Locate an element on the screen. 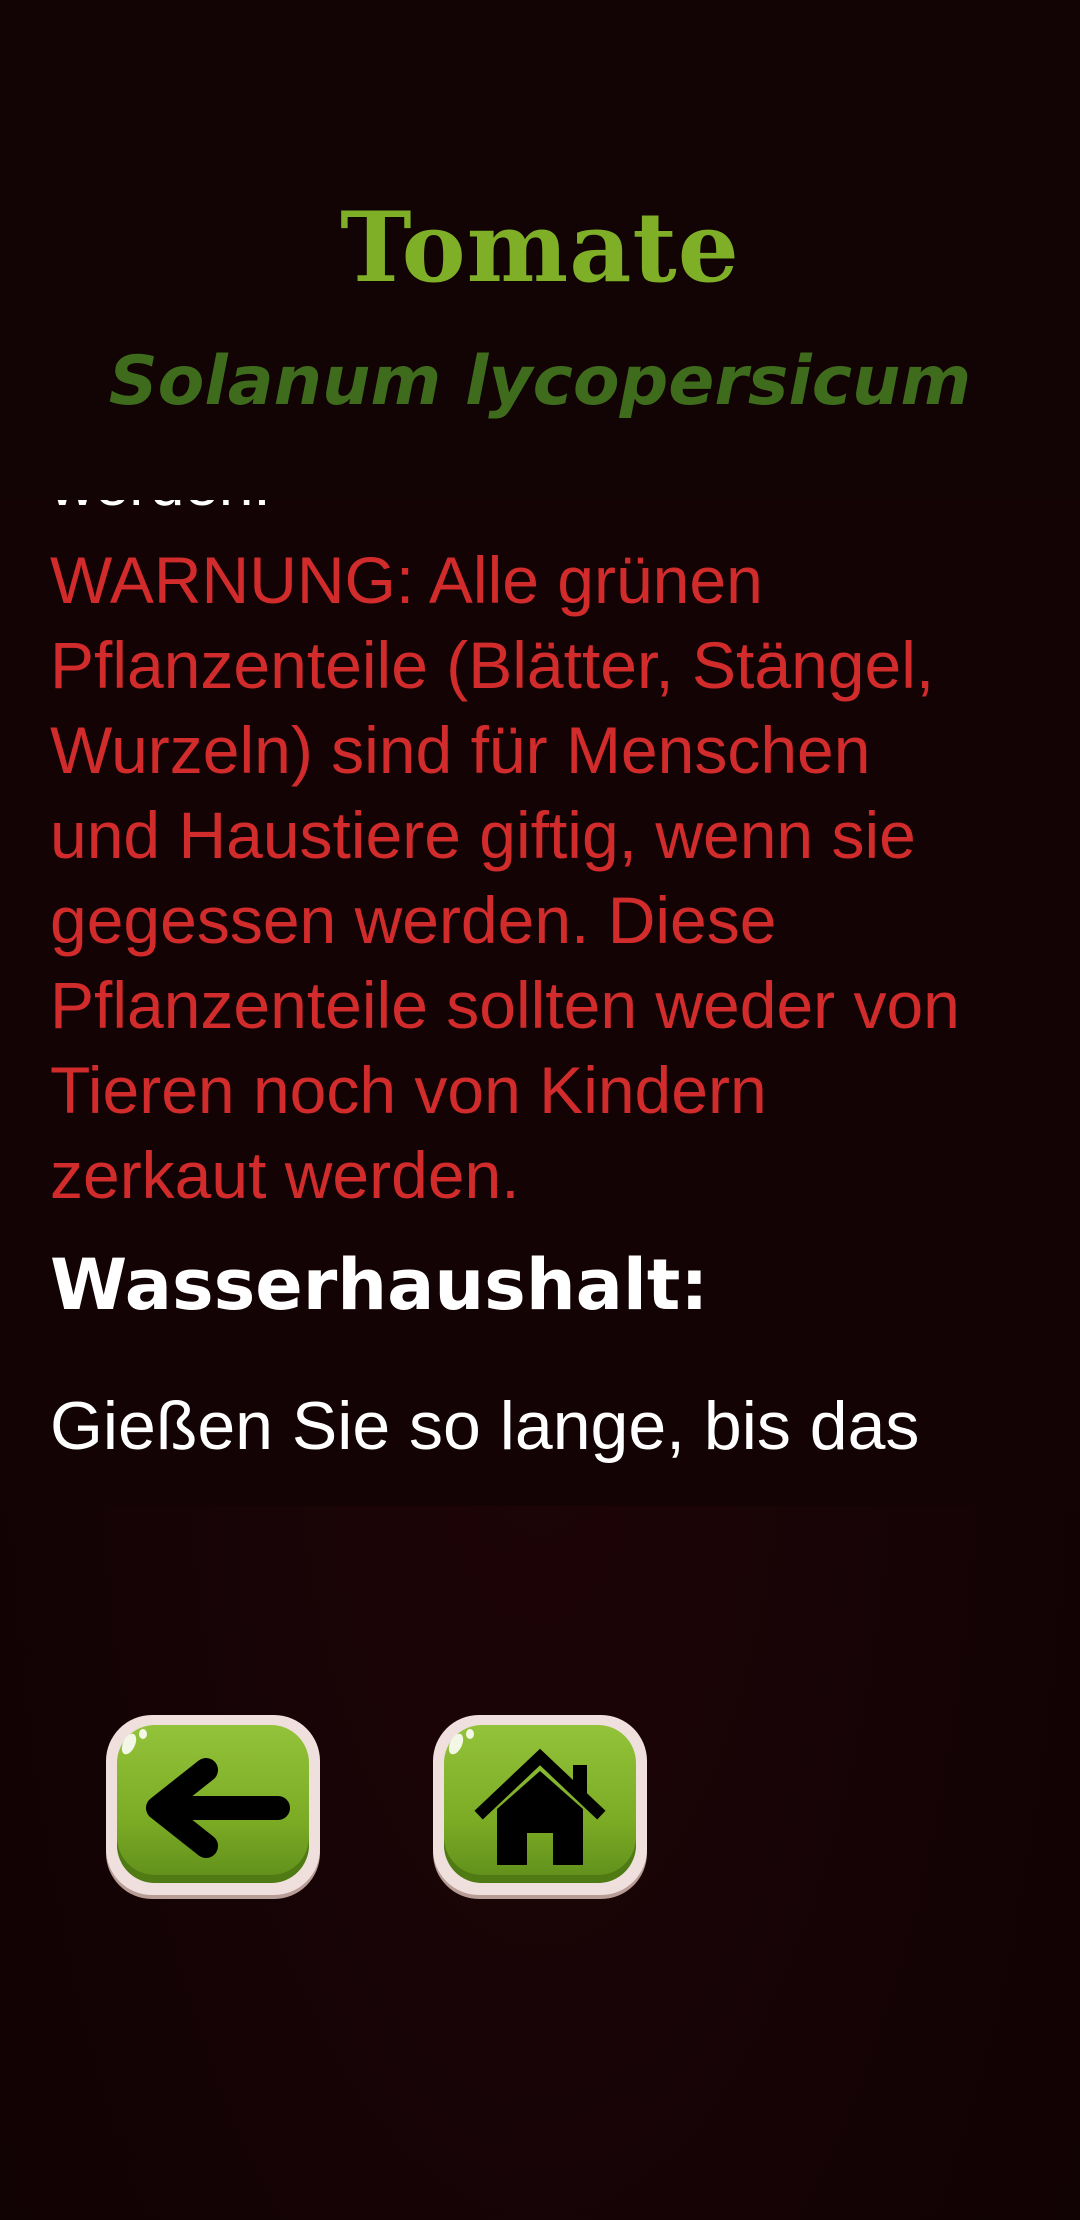 The height and width of the screenshot is (2220, 1080). back-button is located at coordinates (213, 1805).